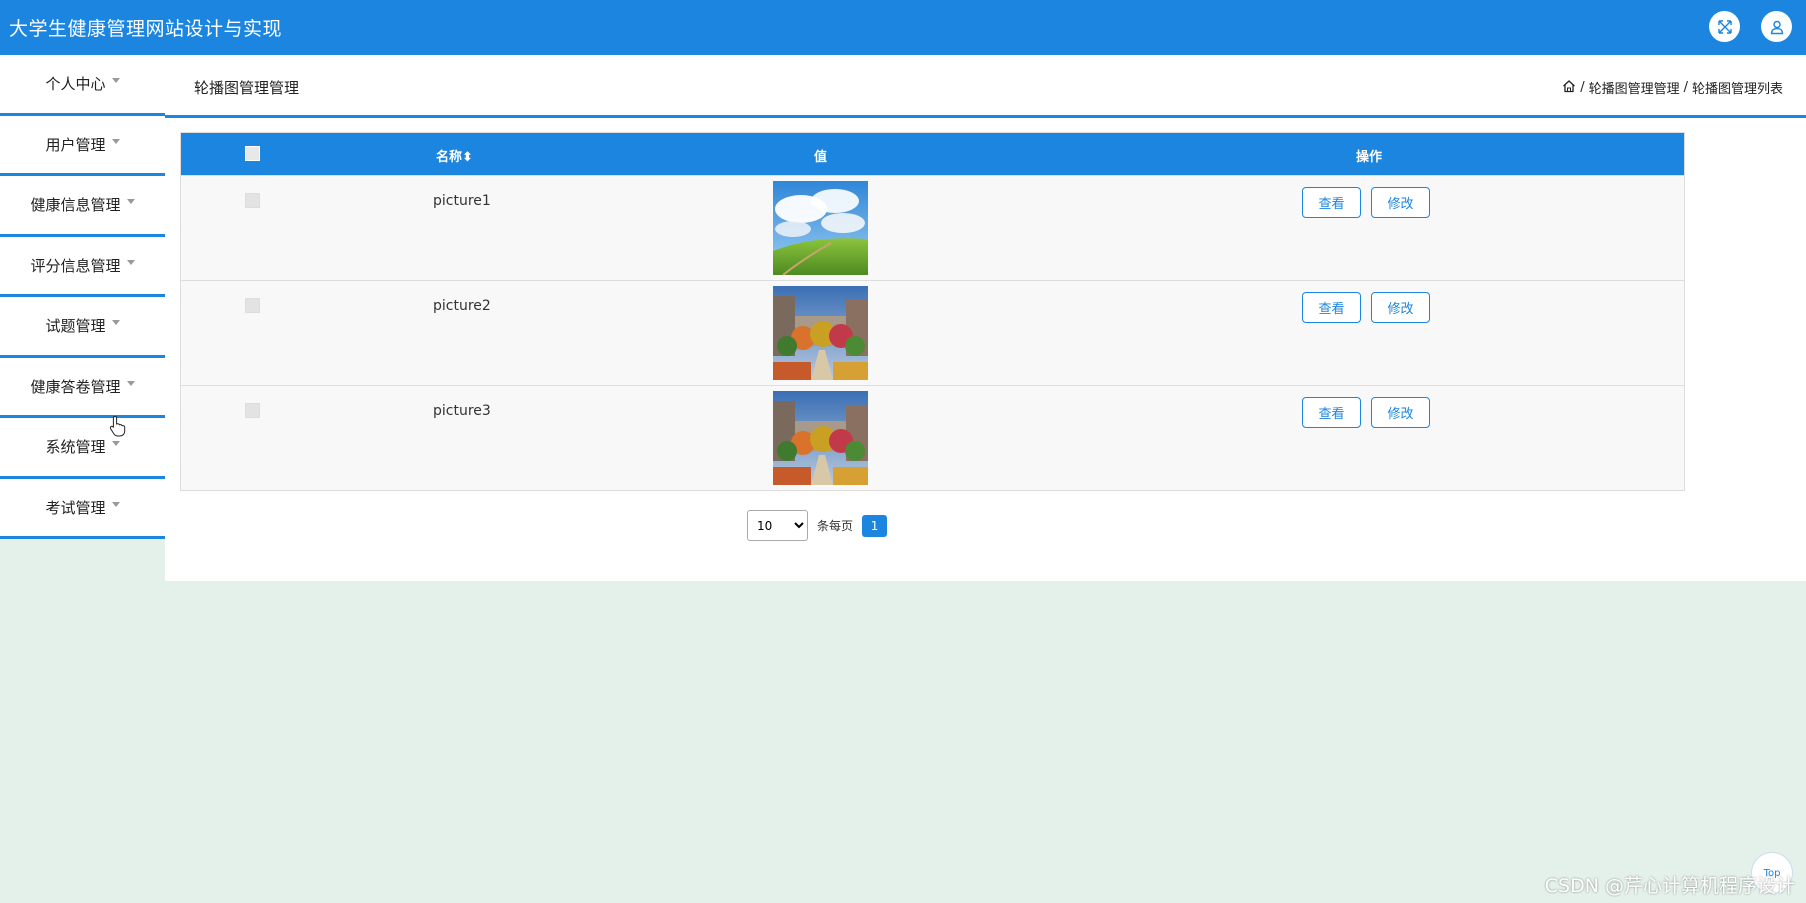  Describe the element at coordinates (462, 411) in the screenshot. I see `row-name: picture3` at that location.